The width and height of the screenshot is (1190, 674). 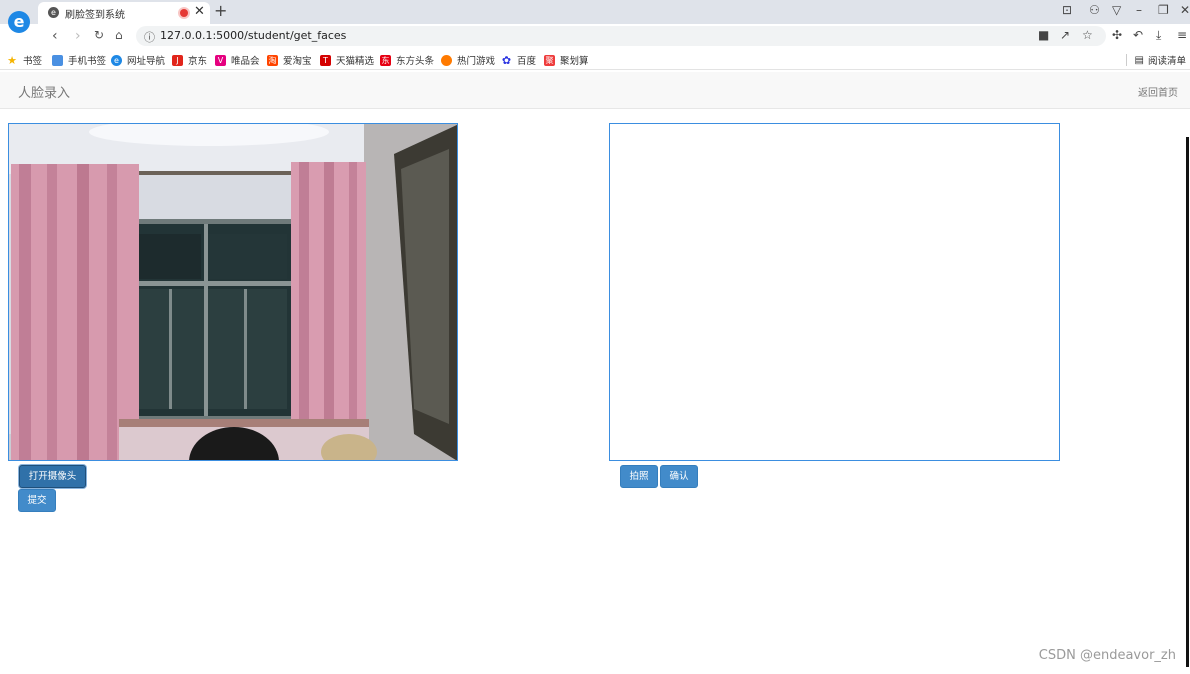 What do you see at coordinates (1087, 35) in the screenshot?
I see `favorite-star-icon: ☆` at bounding box center [1087, 35].